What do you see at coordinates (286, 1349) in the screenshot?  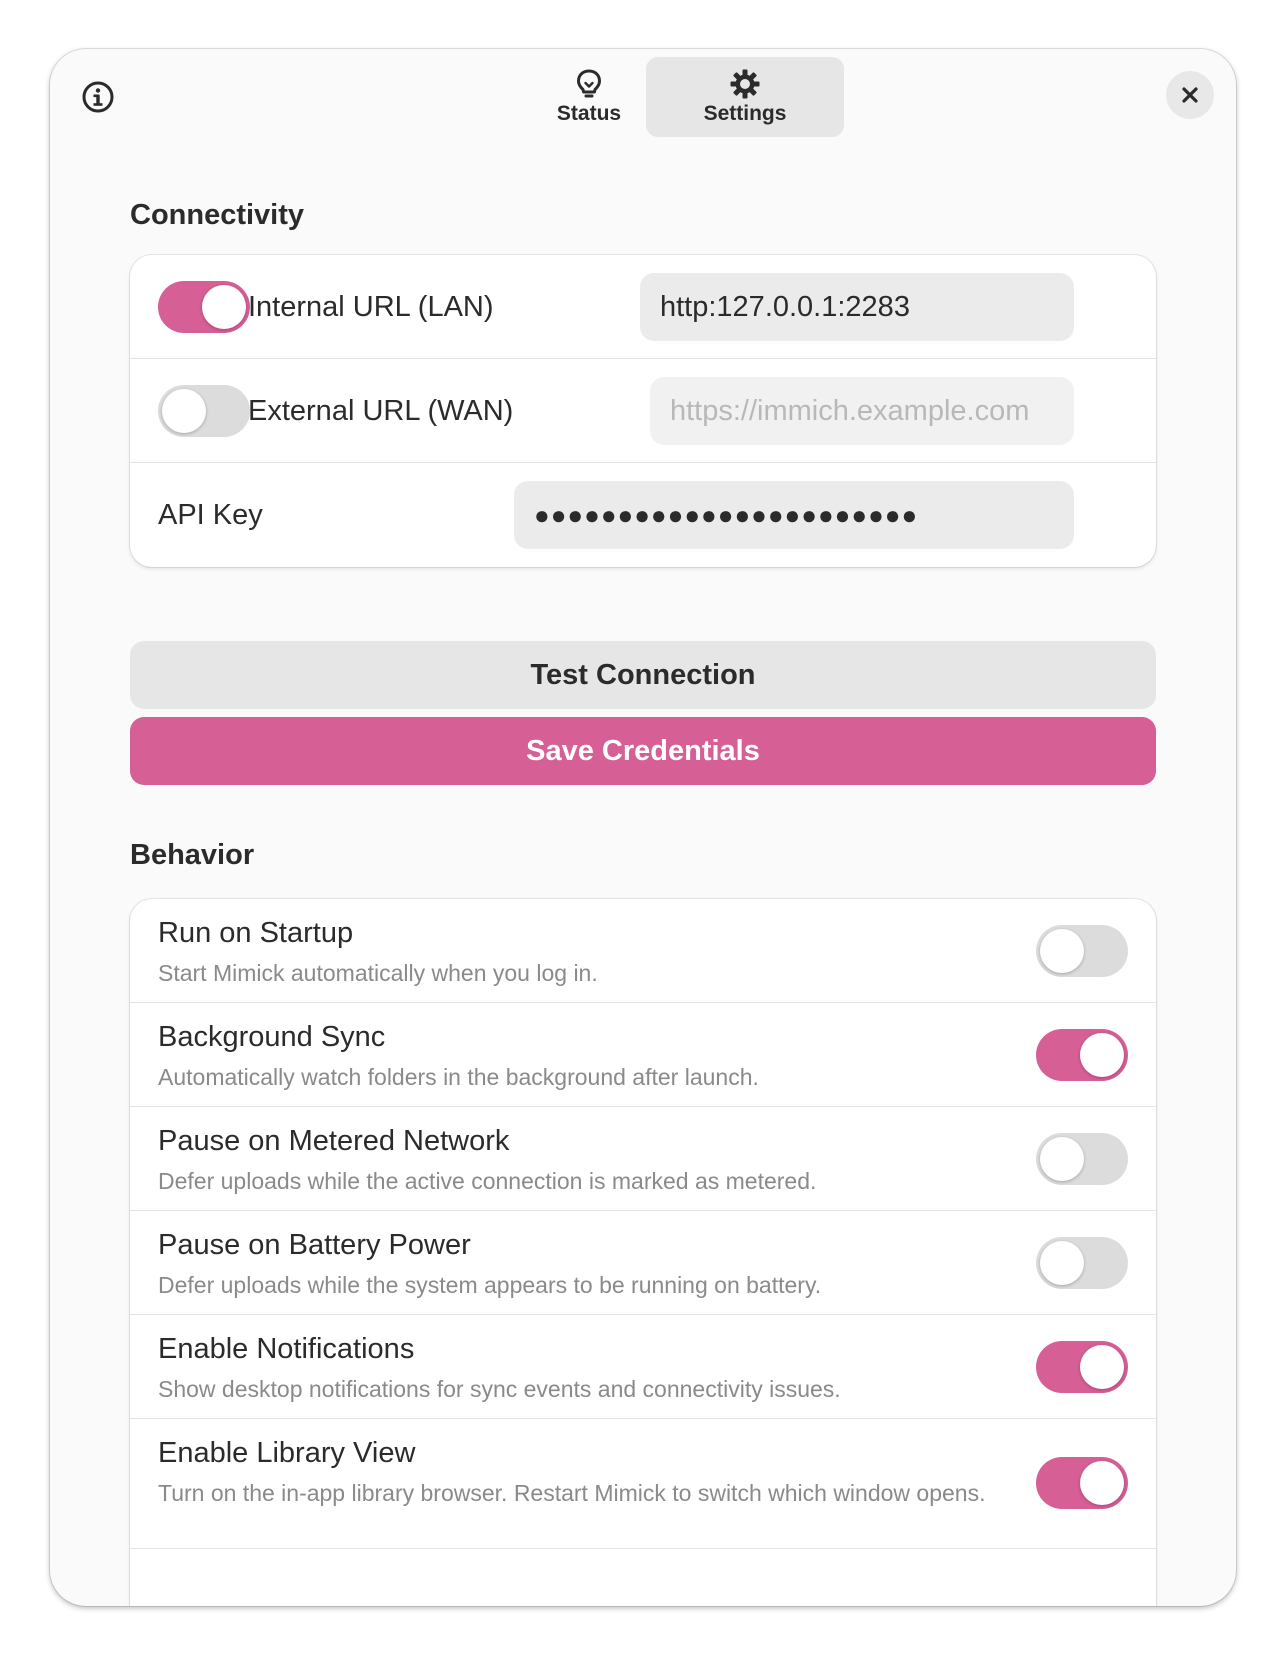 I see `notifications-title: Enable Notifications` at bounding box center [286, 1349].